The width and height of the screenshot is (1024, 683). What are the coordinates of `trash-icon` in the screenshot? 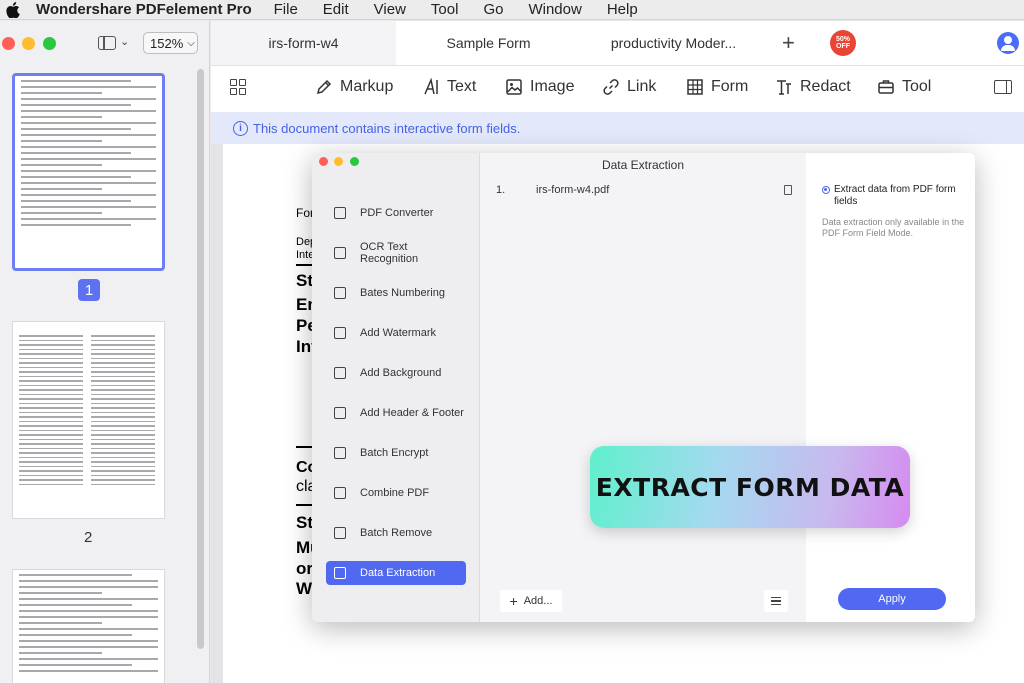 It's located at (340, 533).